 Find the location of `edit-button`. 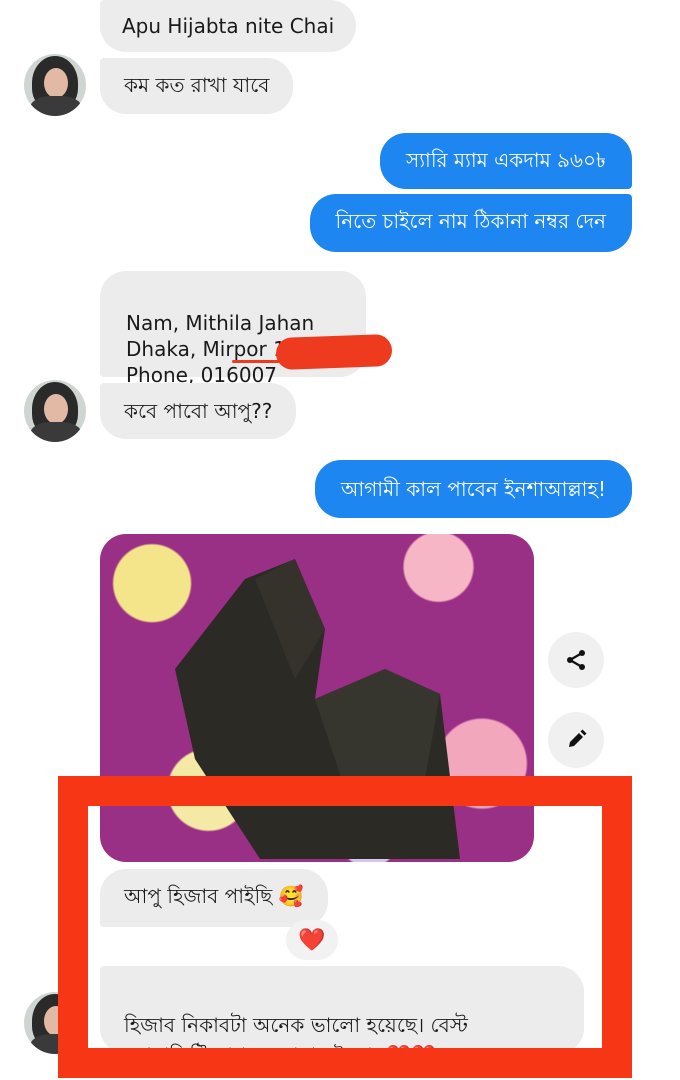

edit-button is located at coordinates (576, 740).